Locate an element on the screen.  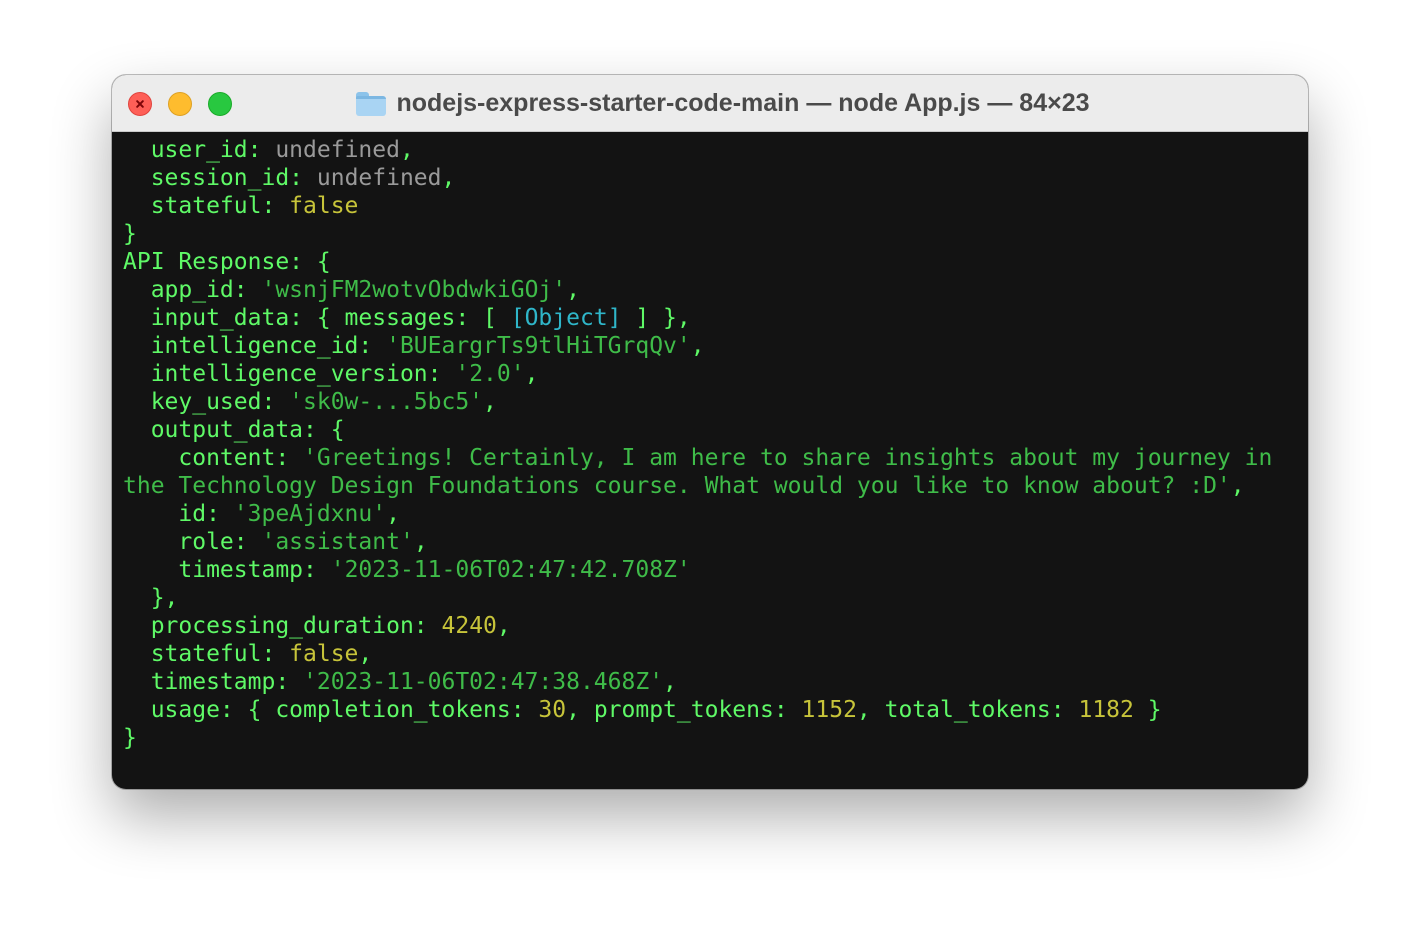
key-text: id: is located at coordinates (178, 514).